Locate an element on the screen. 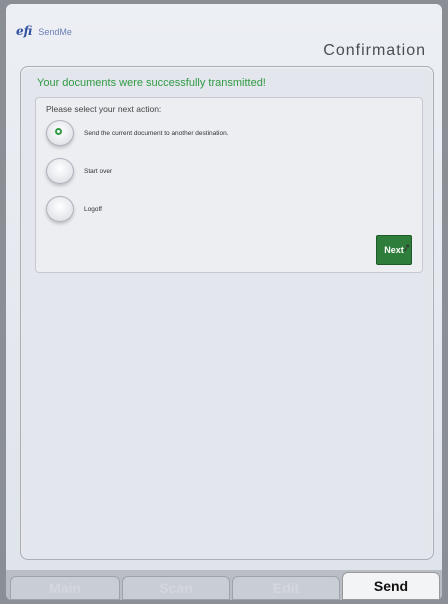 The image size is (448, 604). brand: efi SendMe is located at coordinates (44, 31).